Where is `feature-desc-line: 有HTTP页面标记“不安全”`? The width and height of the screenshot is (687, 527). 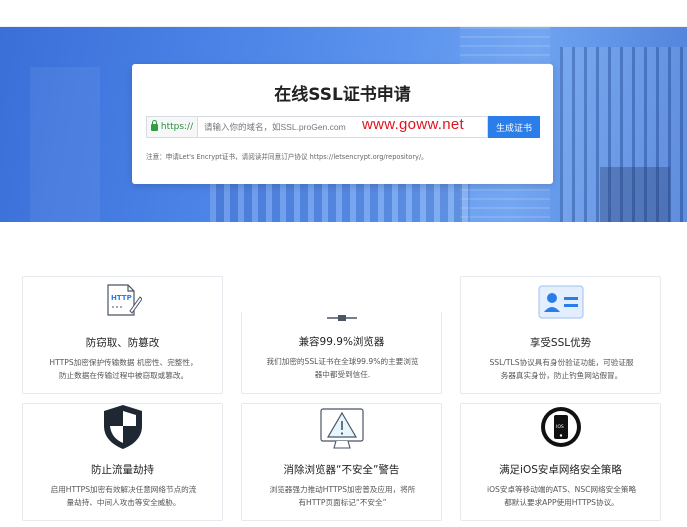
feature-desc-line: 有HTTP页面标记“不安全” is located at coordinates (342, 502).